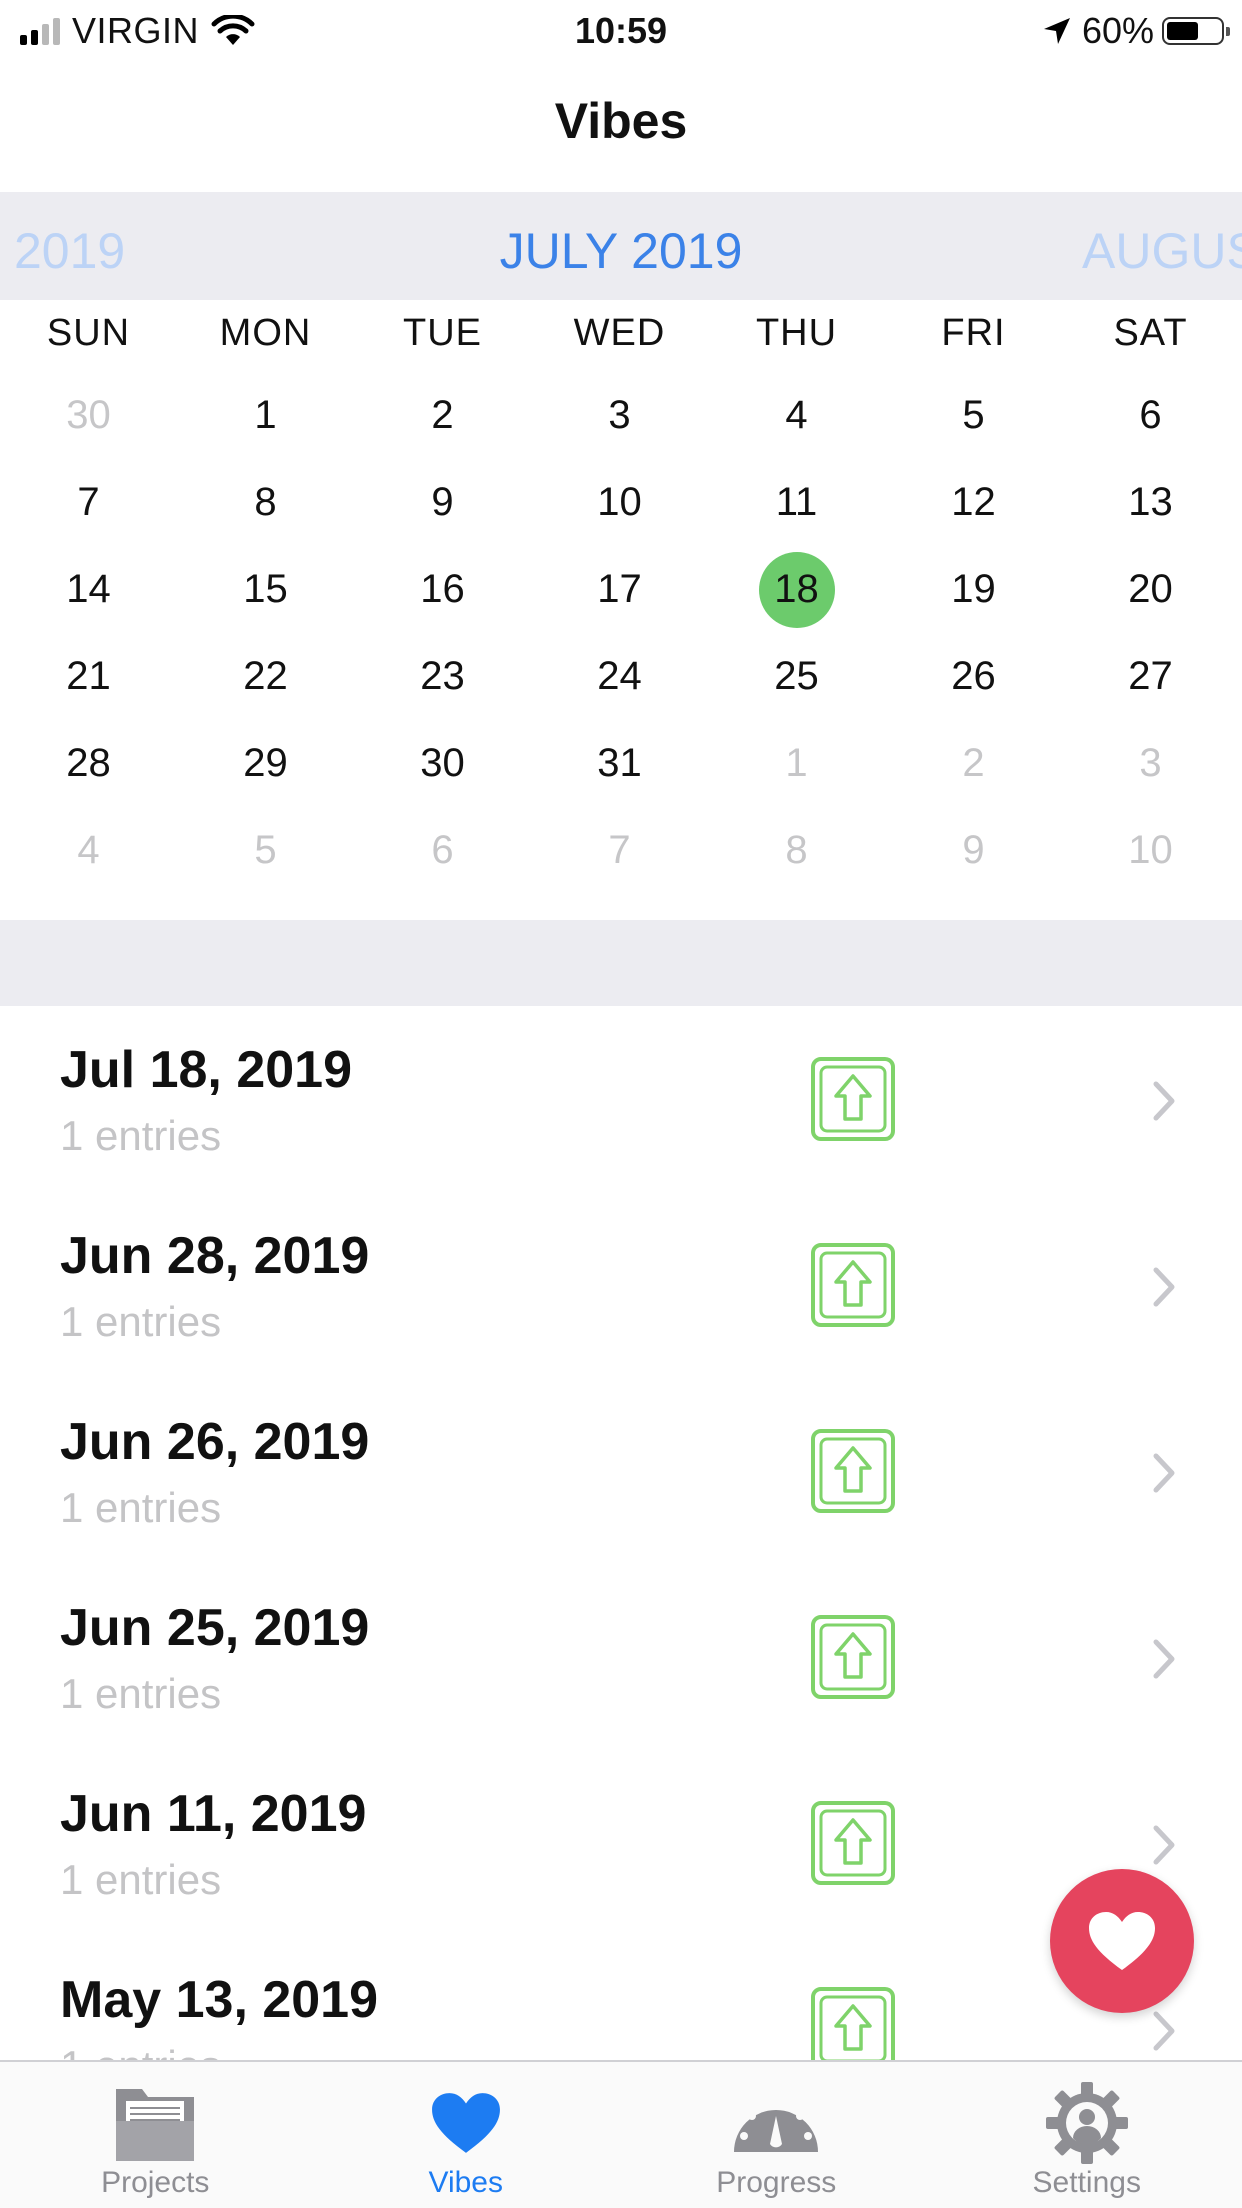 The image size is (1242, 2208). I want to click on entry-row: Jun 28, 2019 1 entries, so click(621, 1285).